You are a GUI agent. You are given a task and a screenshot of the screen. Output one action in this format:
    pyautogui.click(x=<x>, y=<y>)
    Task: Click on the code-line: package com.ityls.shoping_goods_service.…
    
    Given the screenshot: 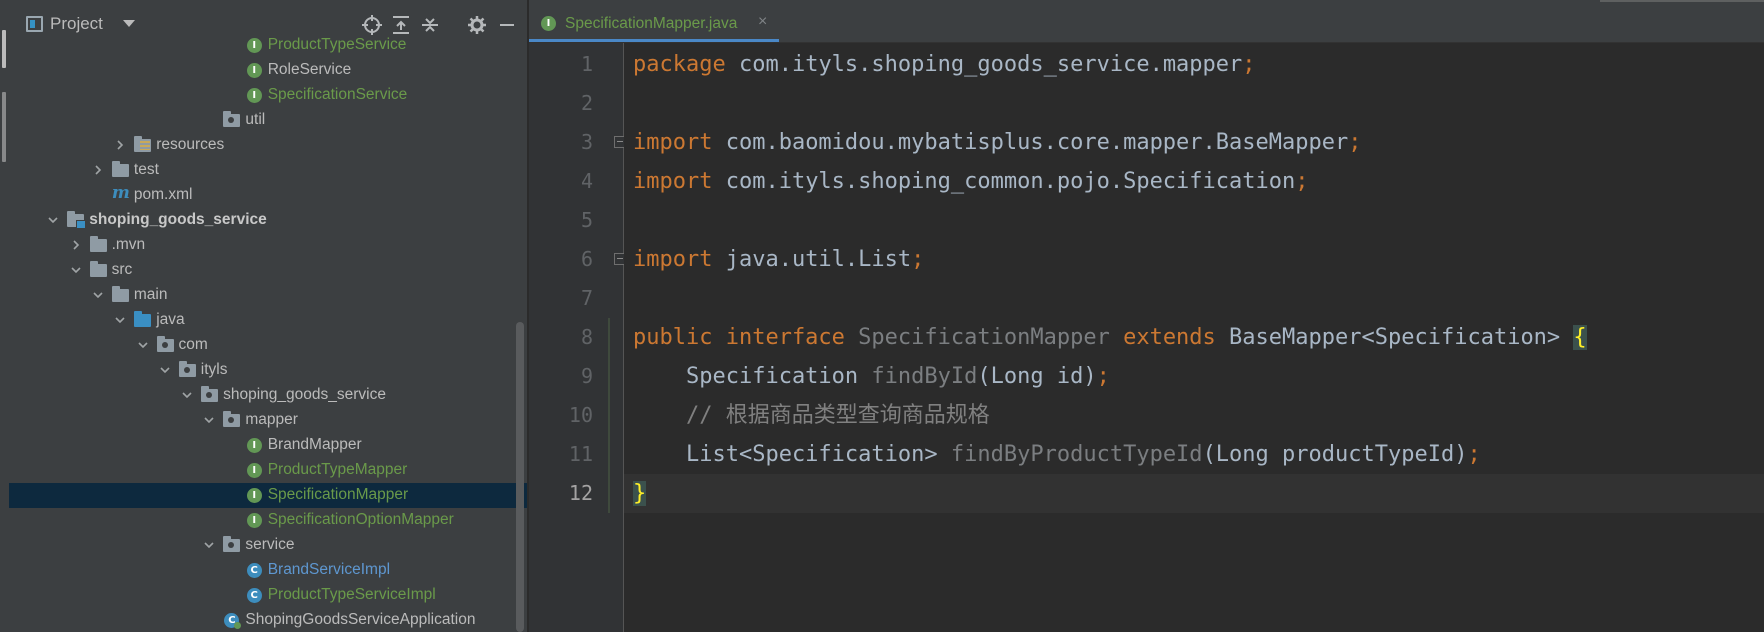 What is the action you would take?
    pyautogui.click(x=944, y=64)
    